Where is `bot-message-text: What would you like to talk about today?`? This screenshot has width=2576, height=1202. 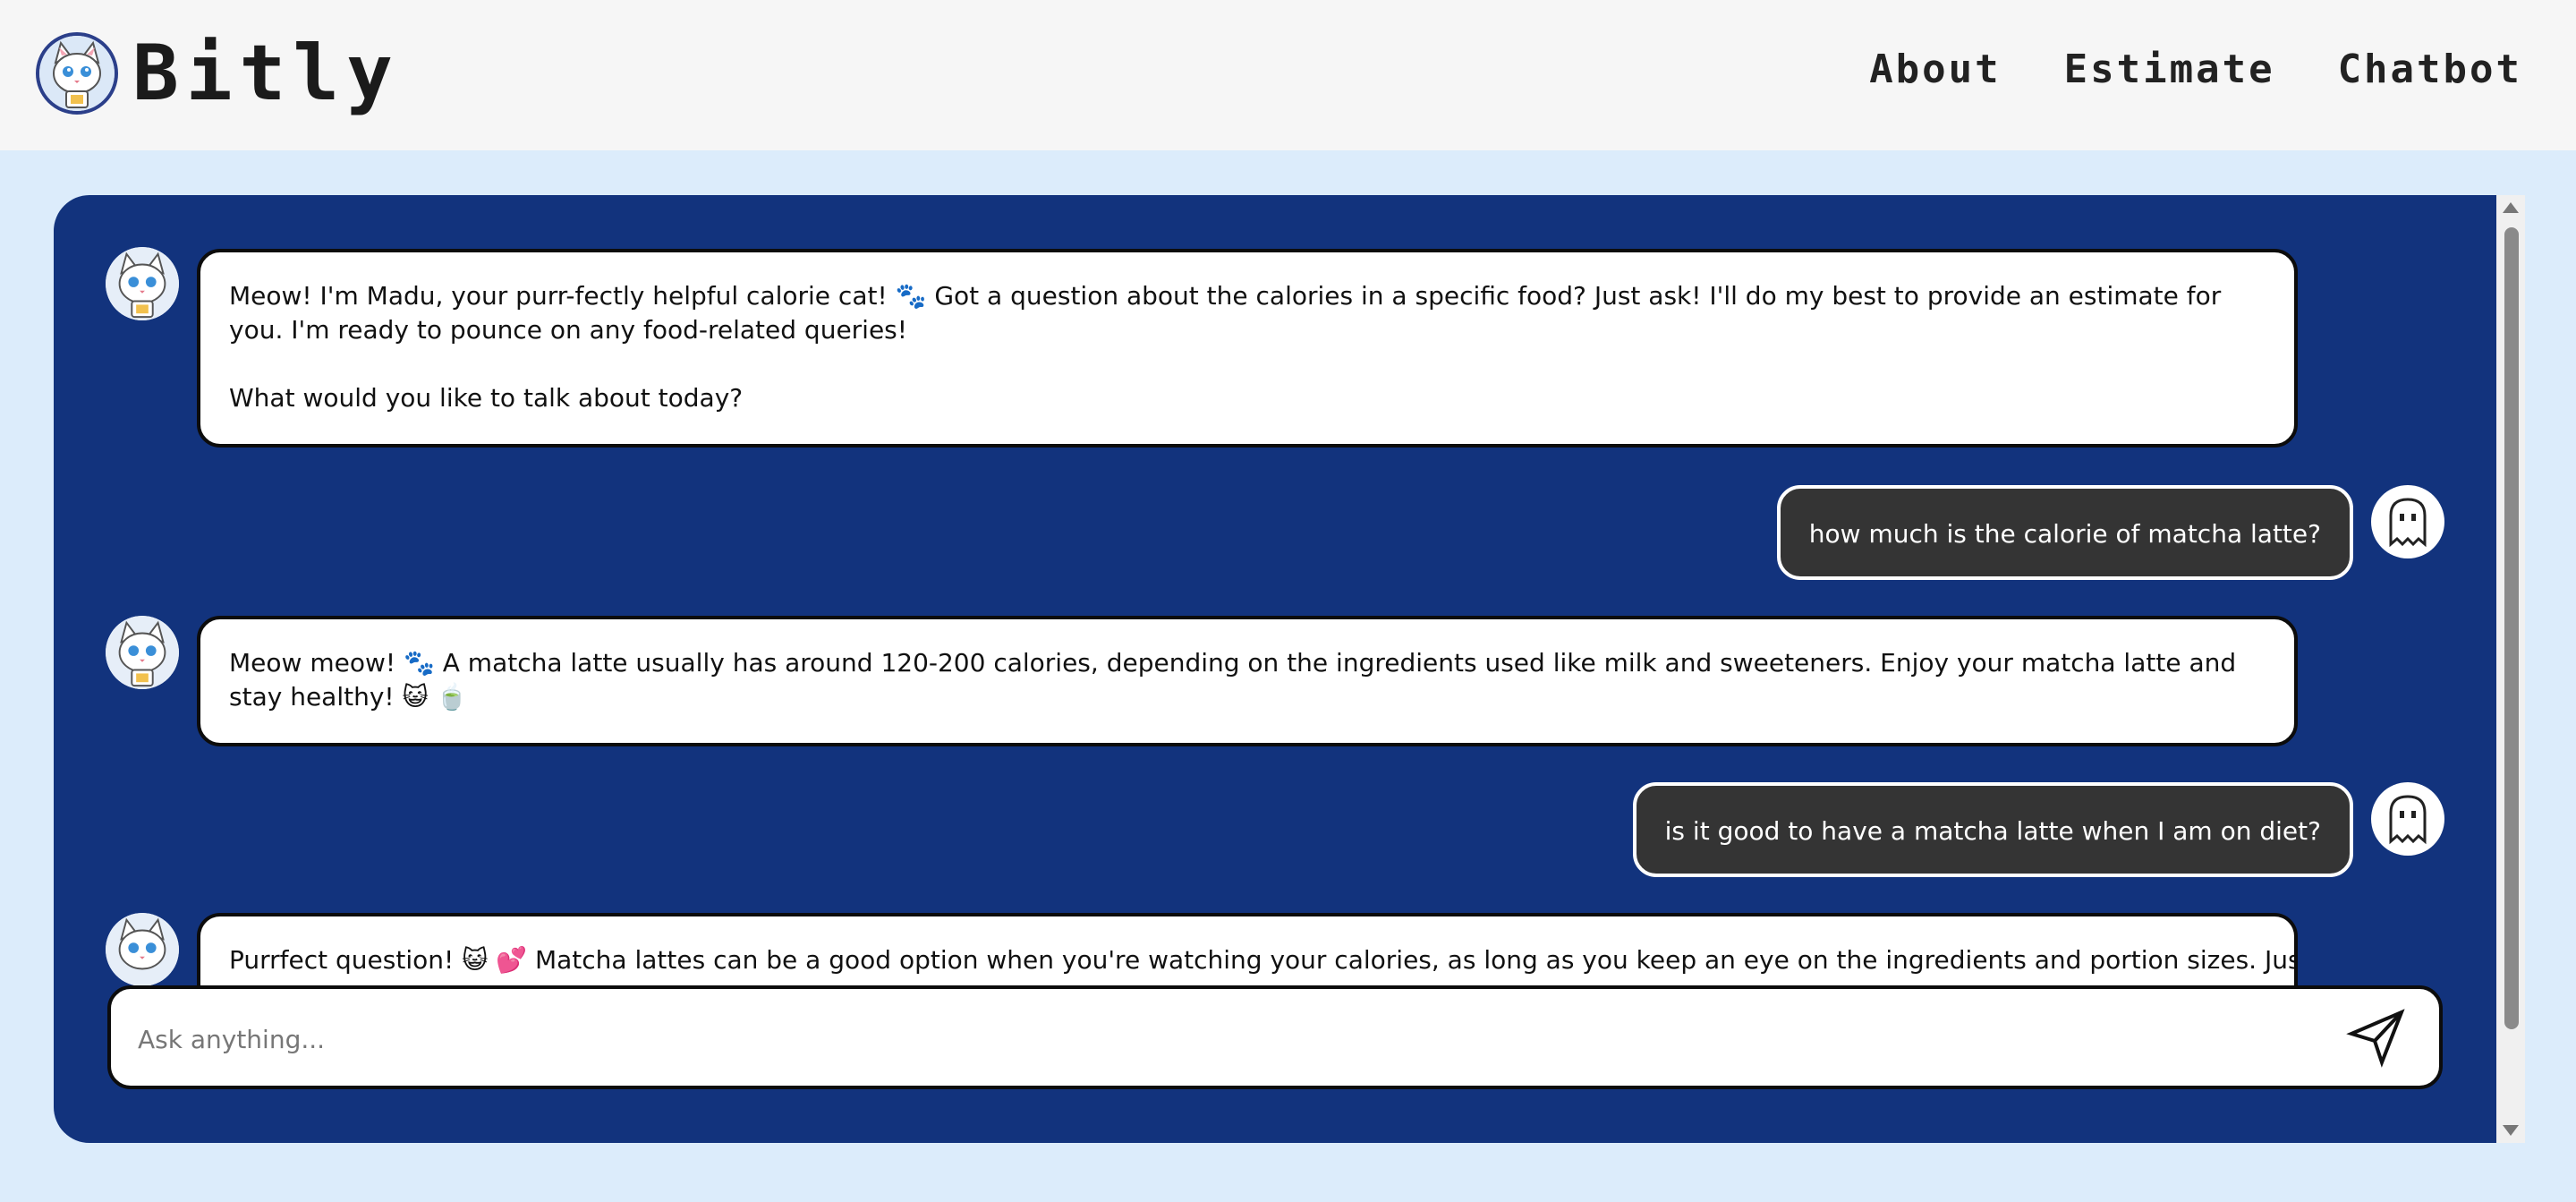
bot-message-text: What would you like to talk about today? is located at coordinates (487, 398).